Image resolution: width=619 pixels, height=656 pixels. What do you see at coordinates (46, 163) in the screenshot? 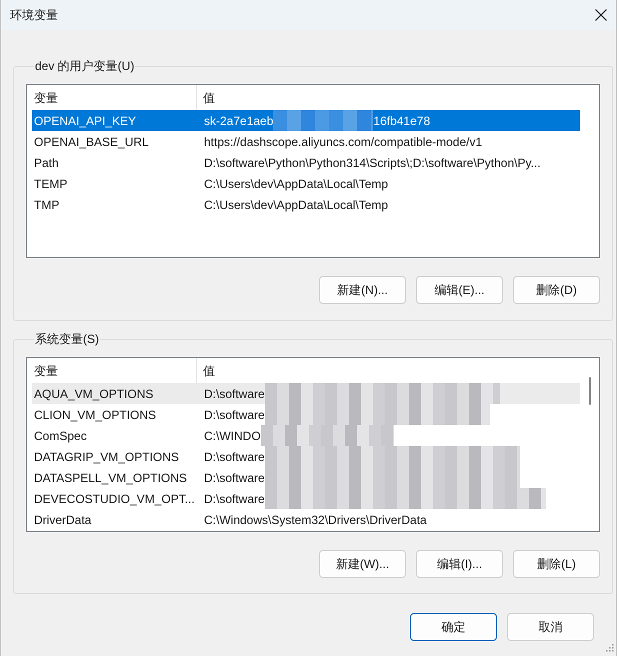
I see `variable-name: Path` at bounding box center [46, 163].